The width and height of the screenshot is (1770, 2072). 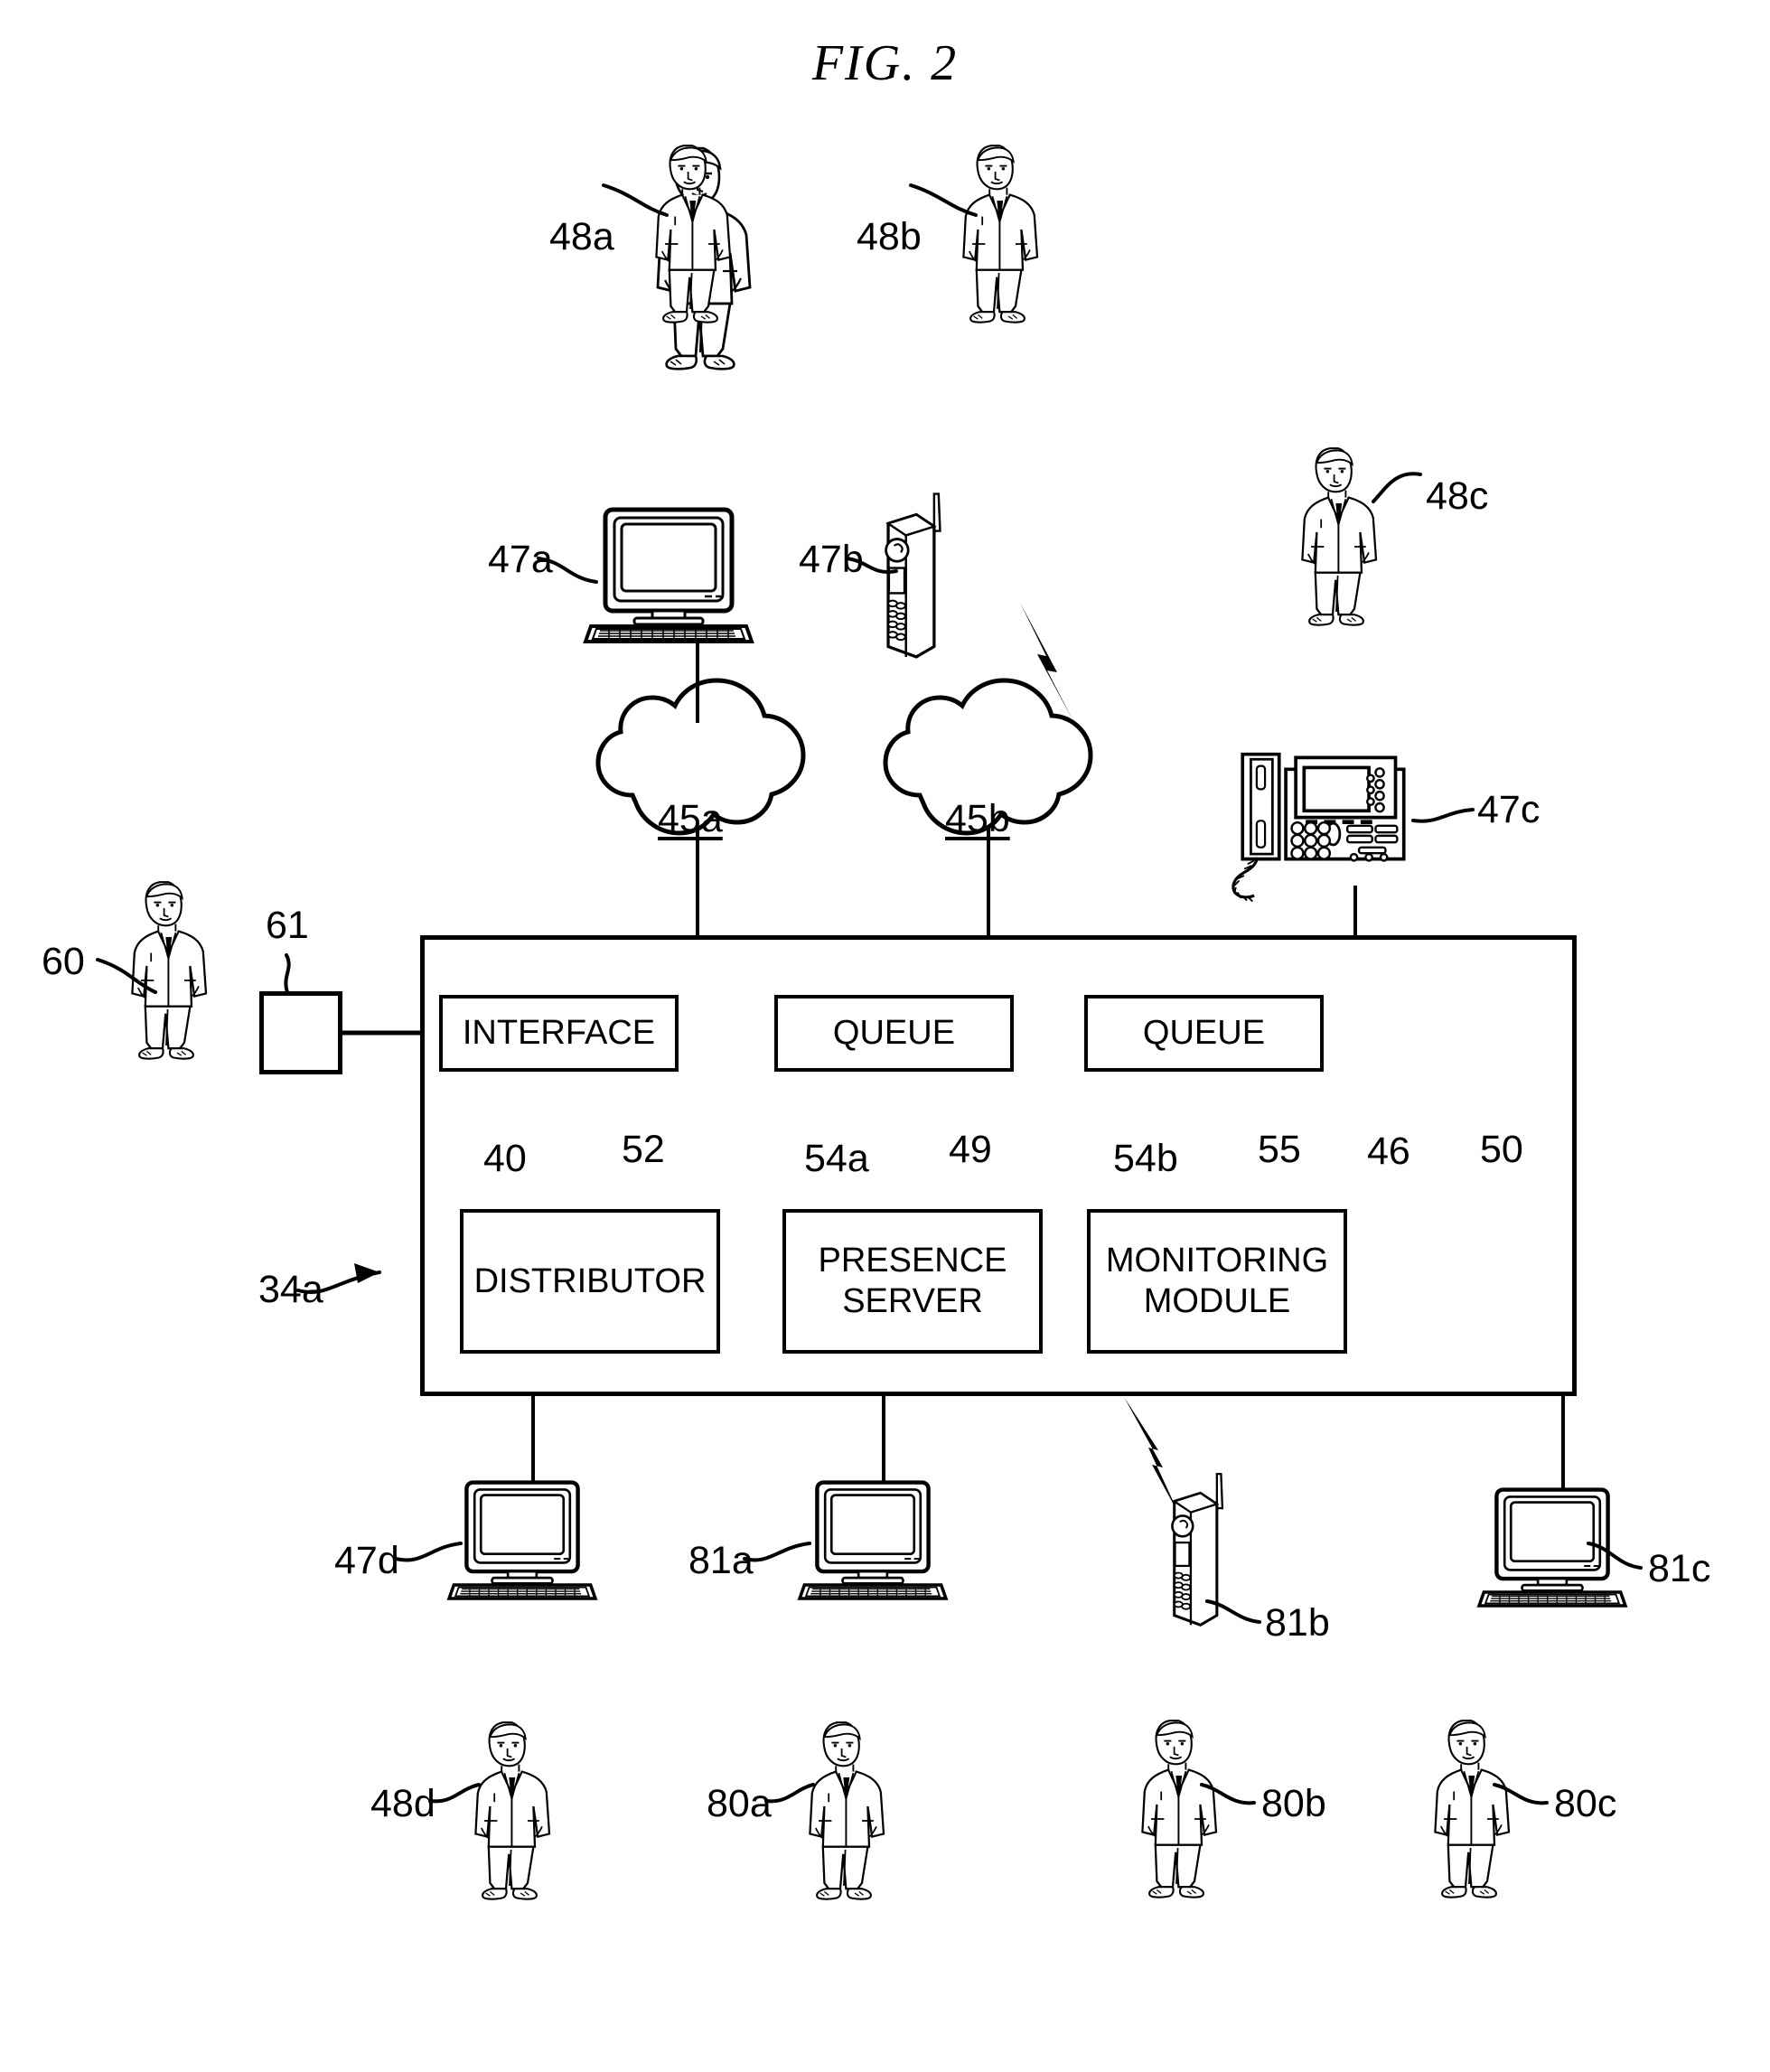 What do you see at coordinates (721, 1560) in the screenshot?
I see `ref-81a: 81a` at bounding box center [721, 1560].